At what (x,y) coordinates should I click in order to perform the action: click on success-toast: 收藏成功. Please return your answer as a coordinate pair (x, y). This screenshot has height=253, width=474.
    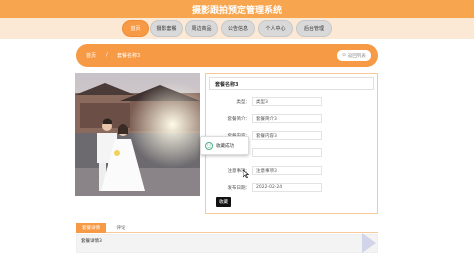
    Looking at the image, I should click on (224, 145).